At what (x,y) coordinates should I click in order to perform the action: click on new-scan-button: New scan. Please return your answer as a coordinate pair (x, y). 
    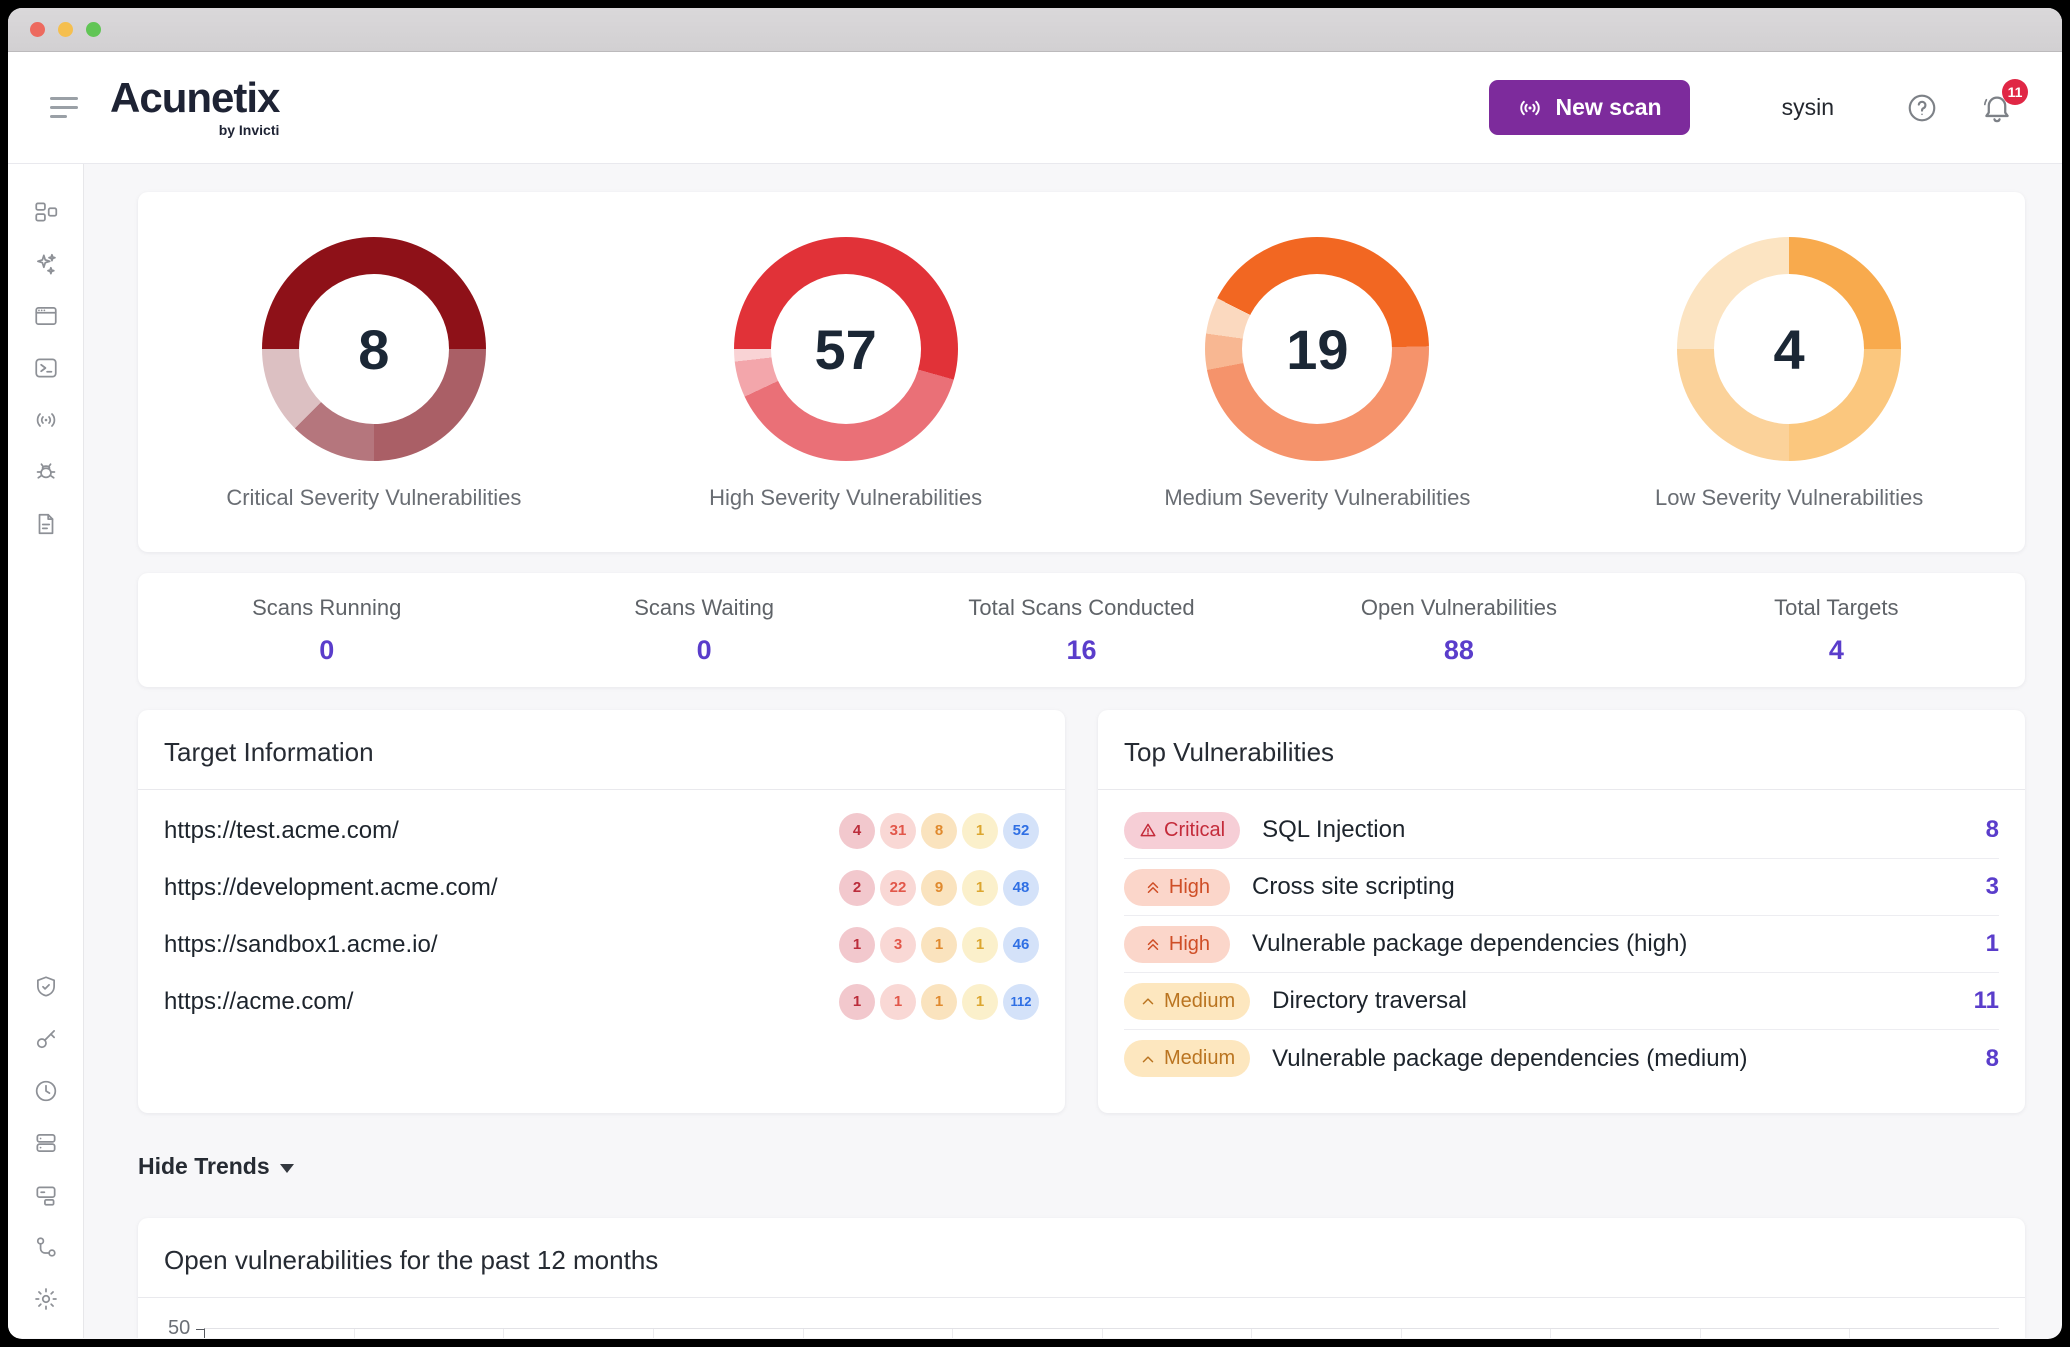
    Looking at the image, I should click on (1589, 107).